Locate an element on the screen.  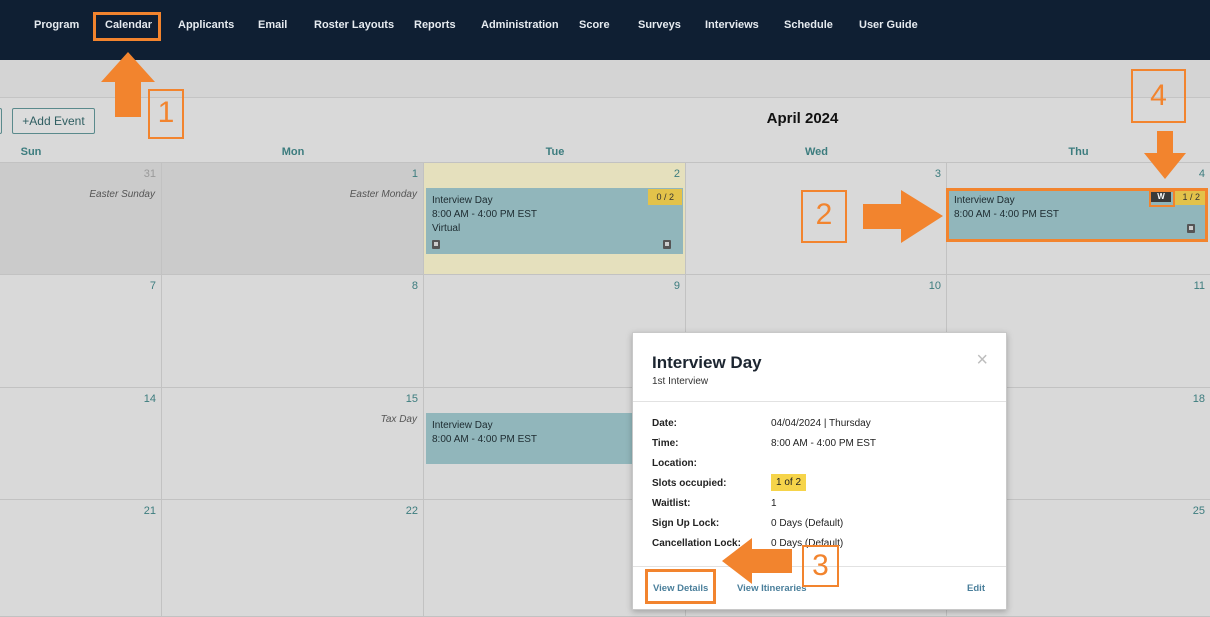
time-value: 8:00 AM - 4:00 PM EST is located at coordinates (824, 443).